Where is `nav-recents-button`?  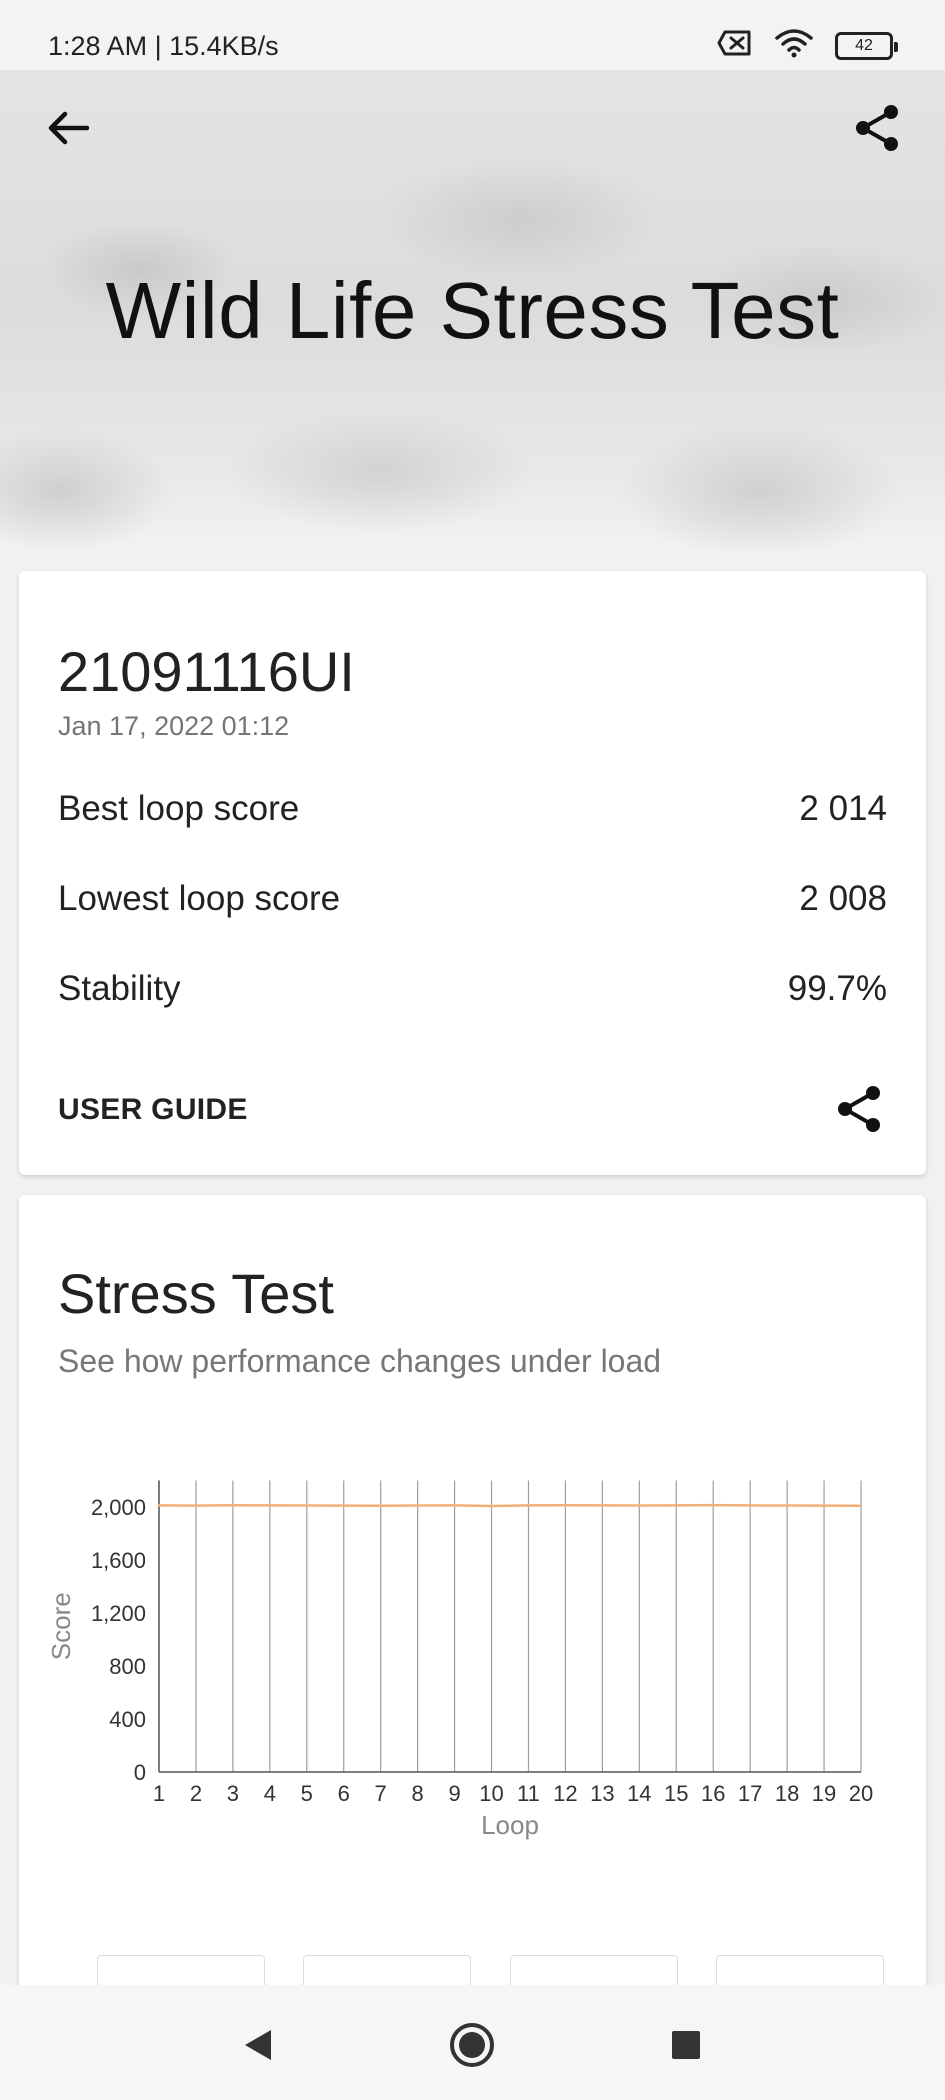 nav-recents-button is located at coordinates (686, 2045).